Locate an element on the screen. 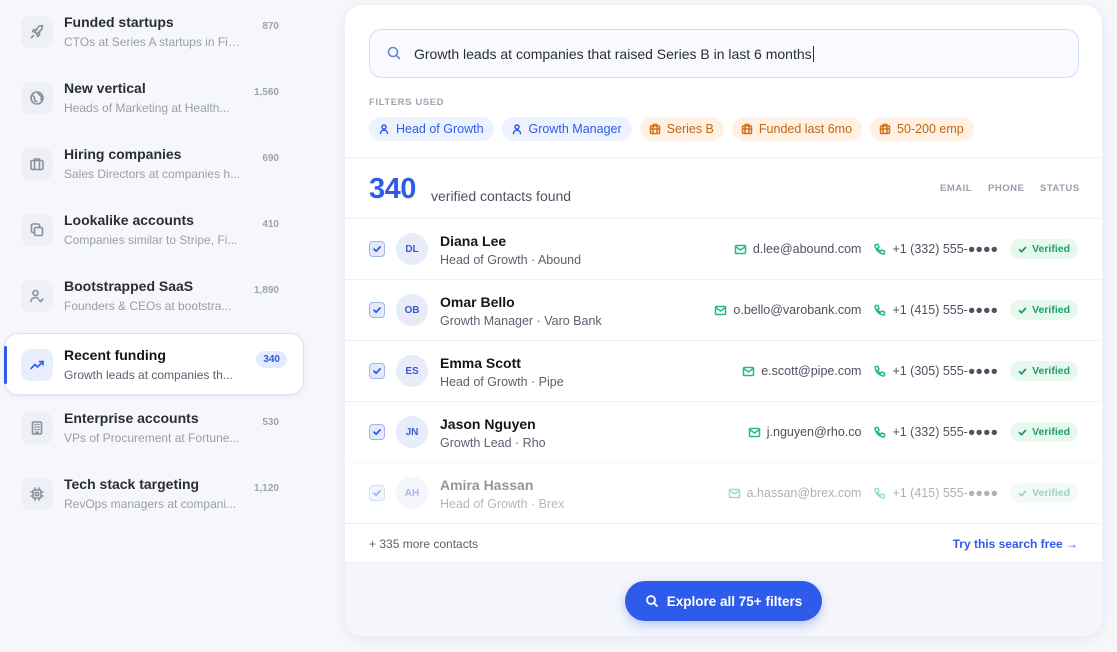  contact-name: Emma Scott is located at coordinates (480, 363).